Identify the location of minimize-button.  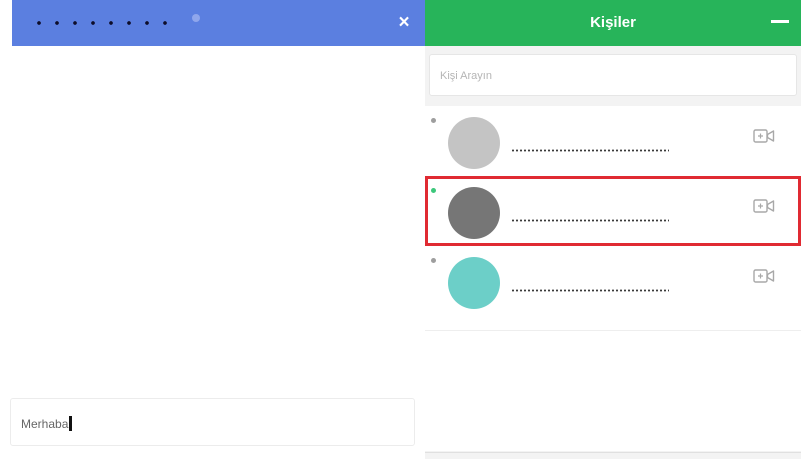
(780, 21).